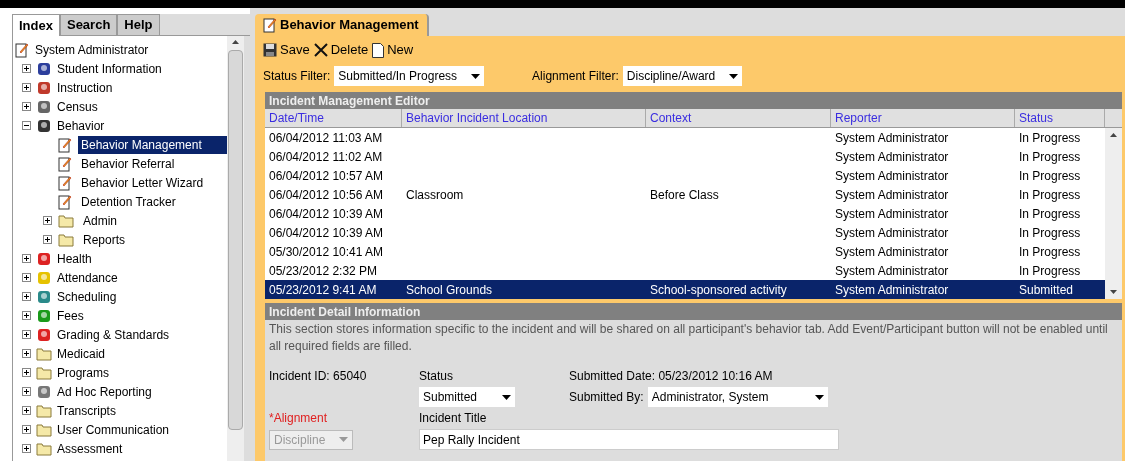  I want to click on tree-item: Programs, so click(83, 372).